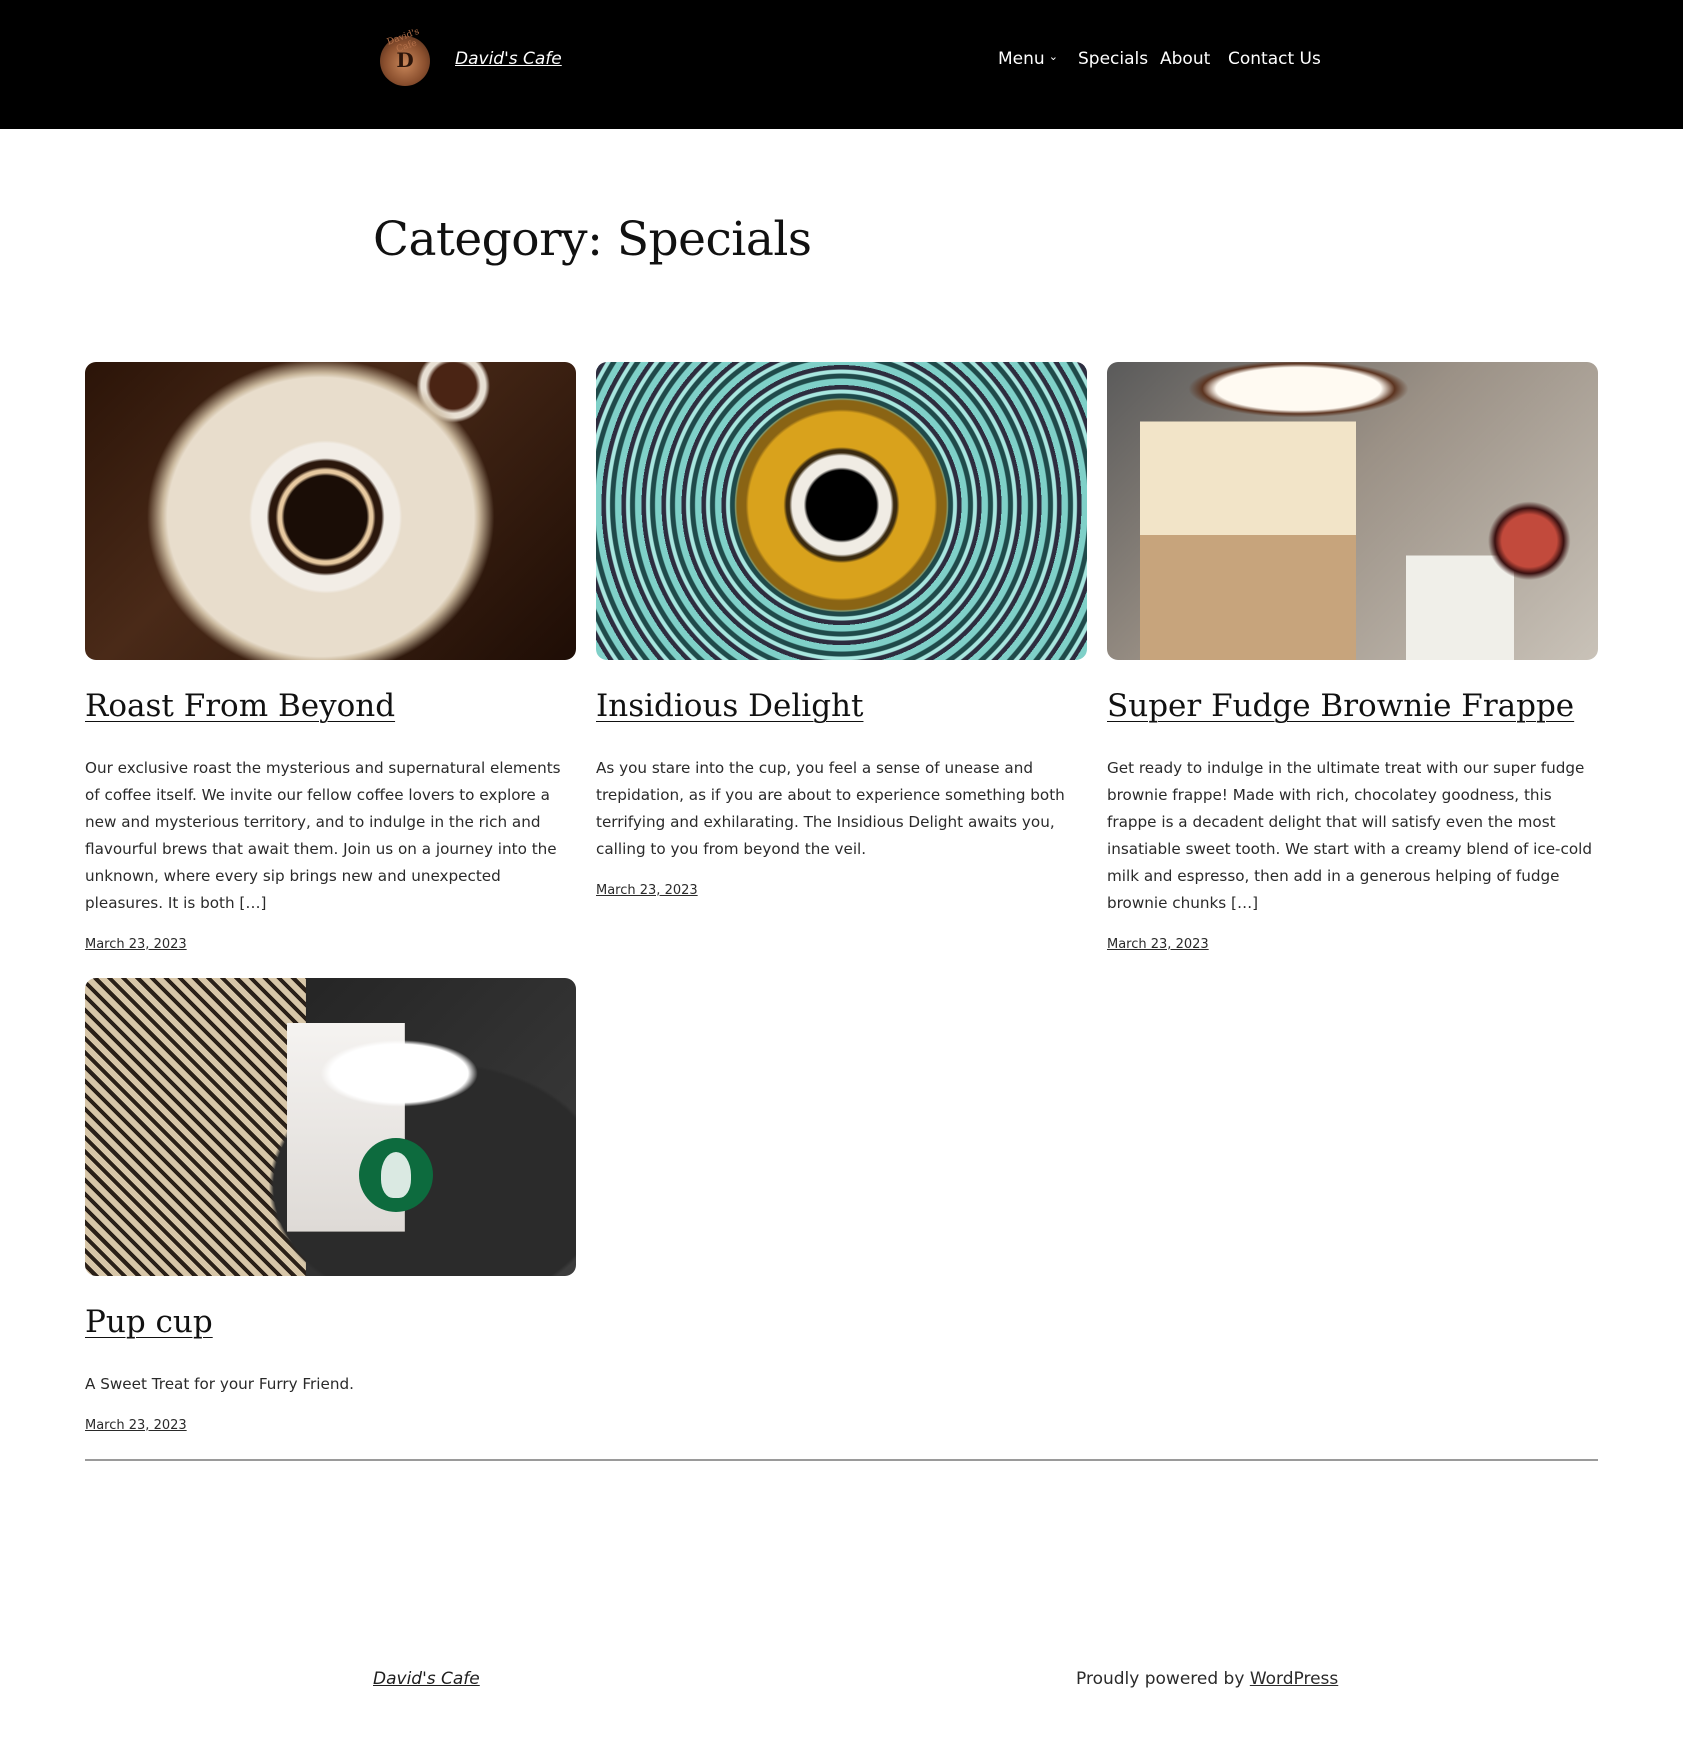 The height and width of the screenshot is (1751, 1683). I want to click on nav-menu: Menu ⌄, so click(1028, 59).